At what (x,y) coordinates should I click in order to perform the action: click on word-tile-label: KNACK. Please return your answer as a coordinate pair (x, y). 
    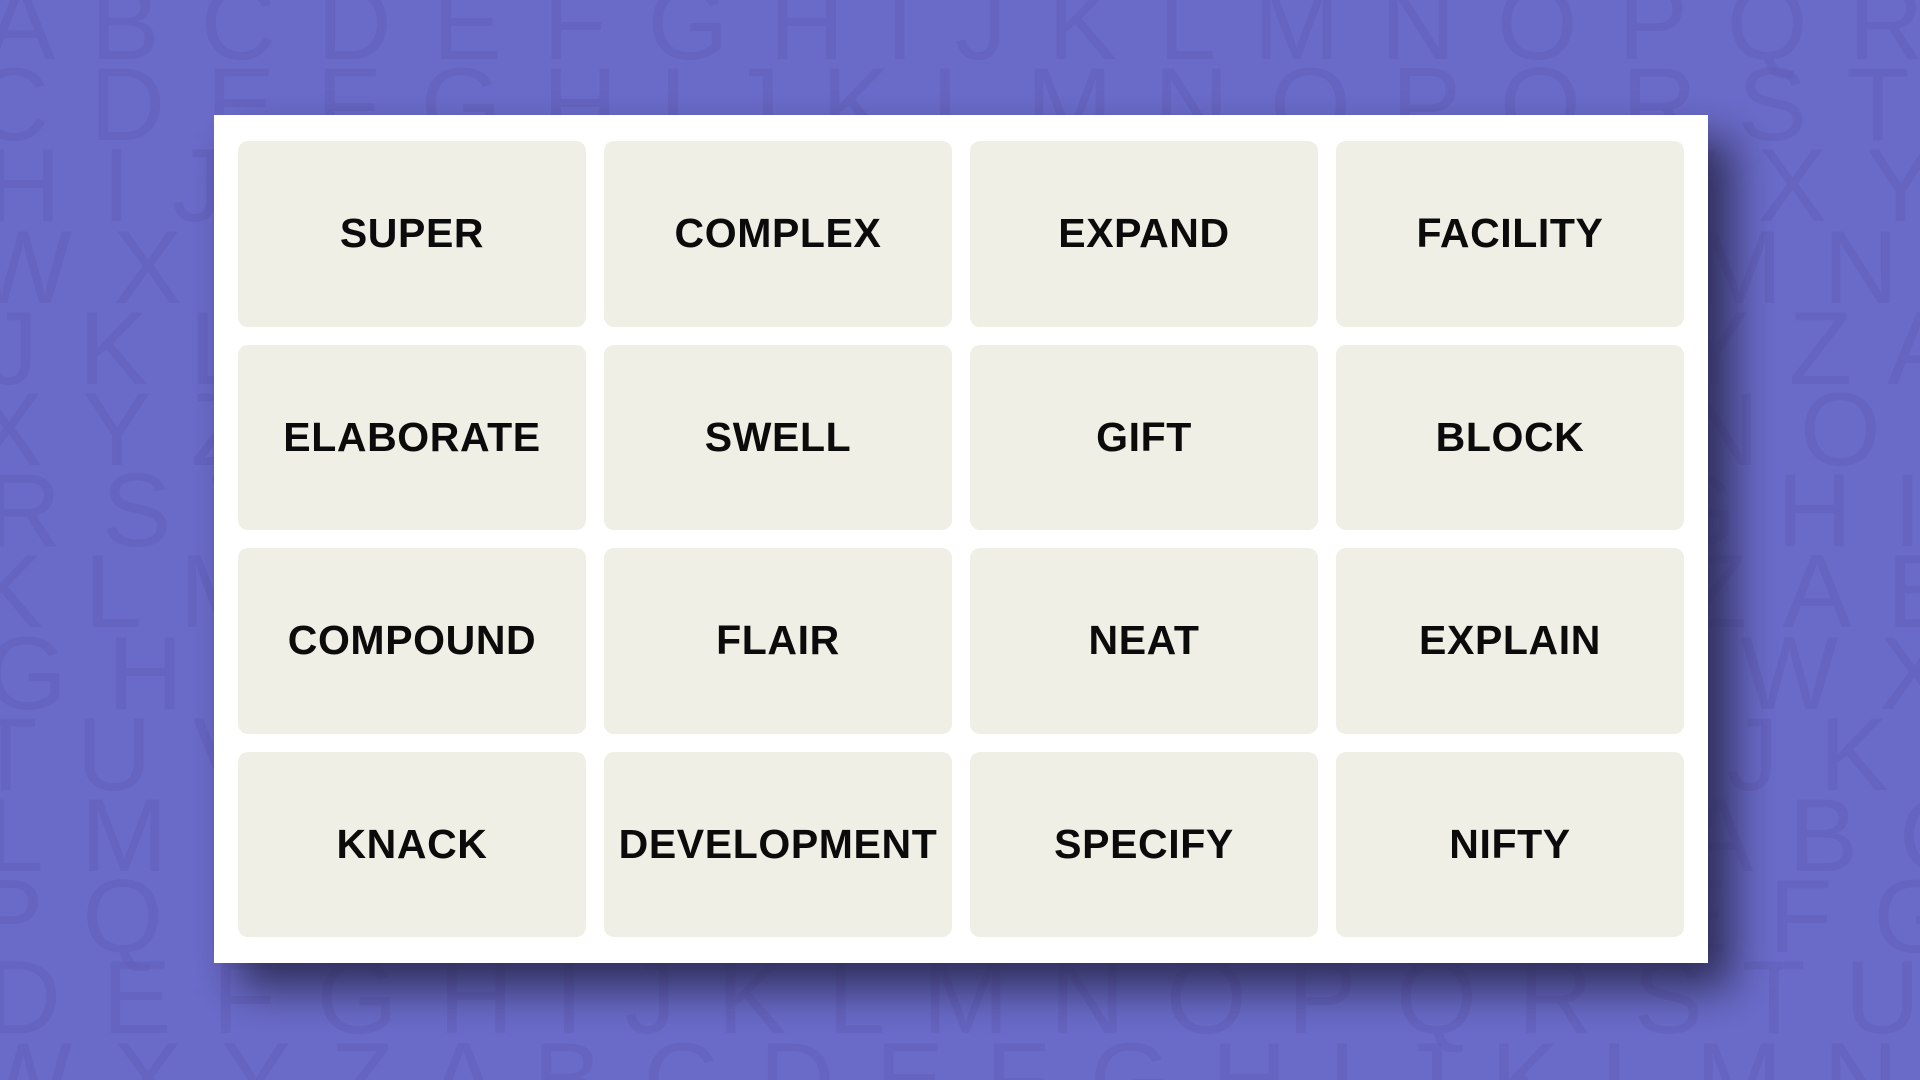
    Looking at the image, I should click on (412, 843).